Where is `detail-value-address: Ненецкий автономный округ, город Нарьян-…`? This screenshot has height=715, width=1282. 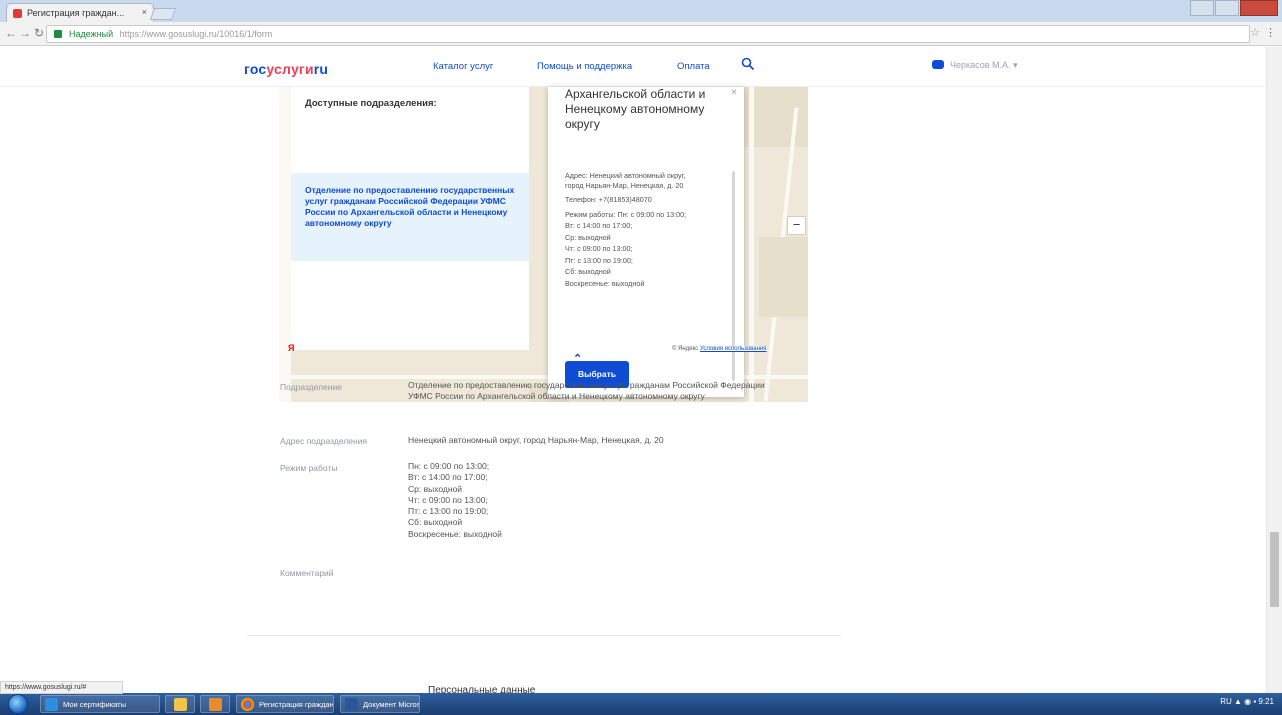
detail-value-address: Ненецкий автономный округ, город Нарьян-… is located at coordinates (536, 440).